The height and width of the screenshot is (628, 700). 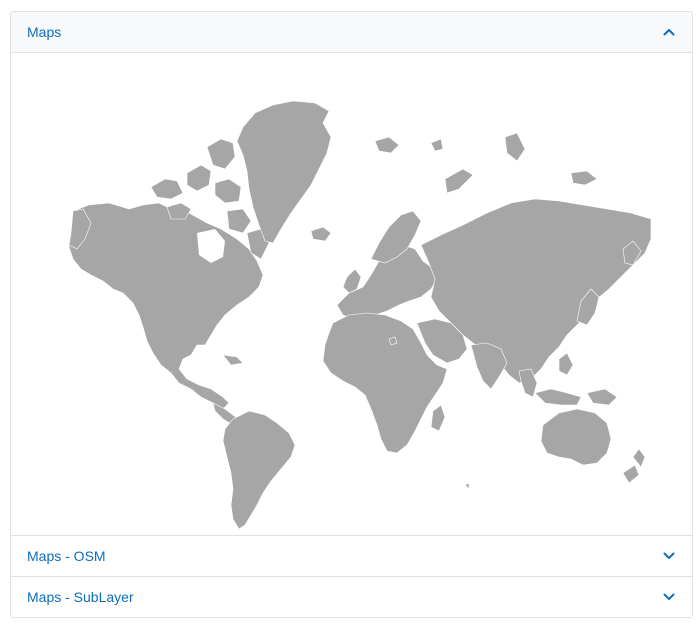 What do you see at coordinates (166, 306) in the screenshot?
I see `region-north-america` at bounding box center [166, 306].